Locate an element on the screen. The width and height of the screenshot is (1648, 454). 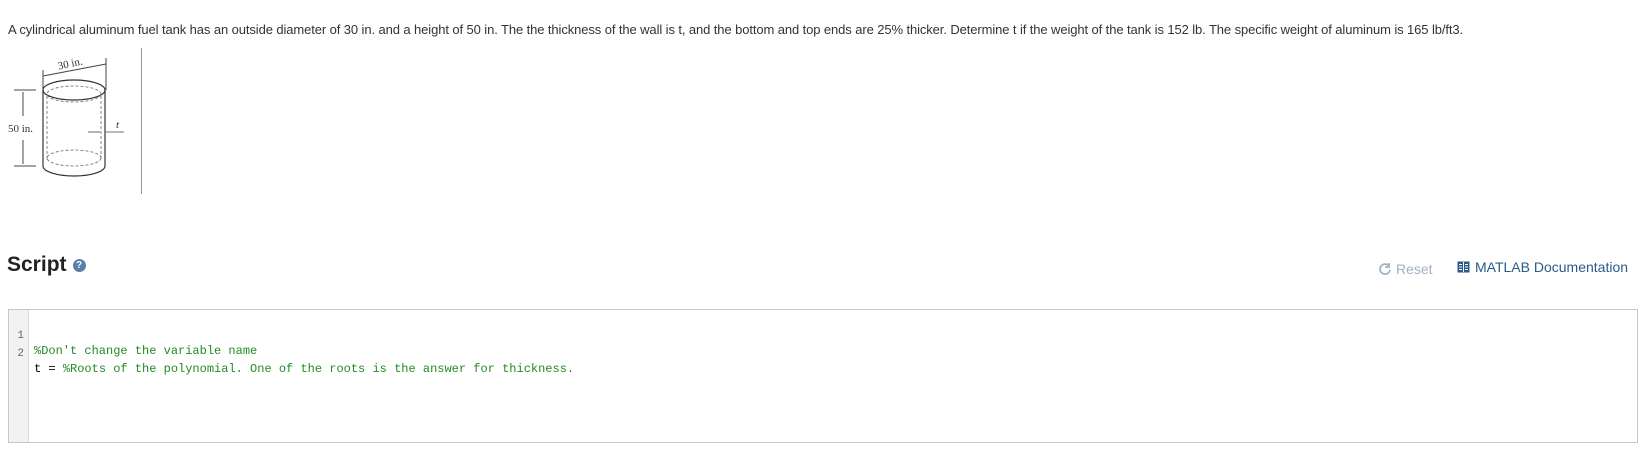
help-icon: ? is located at coordinates (79, 265).